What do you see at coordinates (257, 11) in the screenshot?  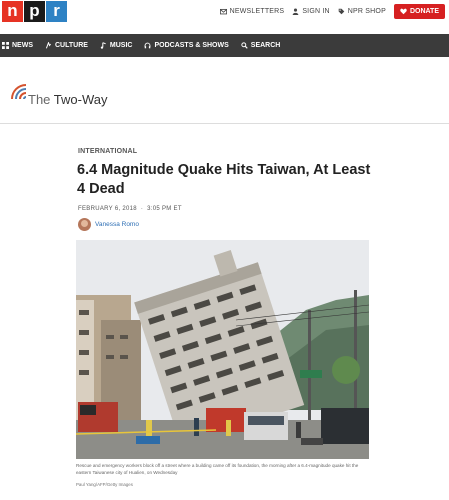 I see `newsletters-label: NEWSLETTERS` at bounding box center [257, 11].